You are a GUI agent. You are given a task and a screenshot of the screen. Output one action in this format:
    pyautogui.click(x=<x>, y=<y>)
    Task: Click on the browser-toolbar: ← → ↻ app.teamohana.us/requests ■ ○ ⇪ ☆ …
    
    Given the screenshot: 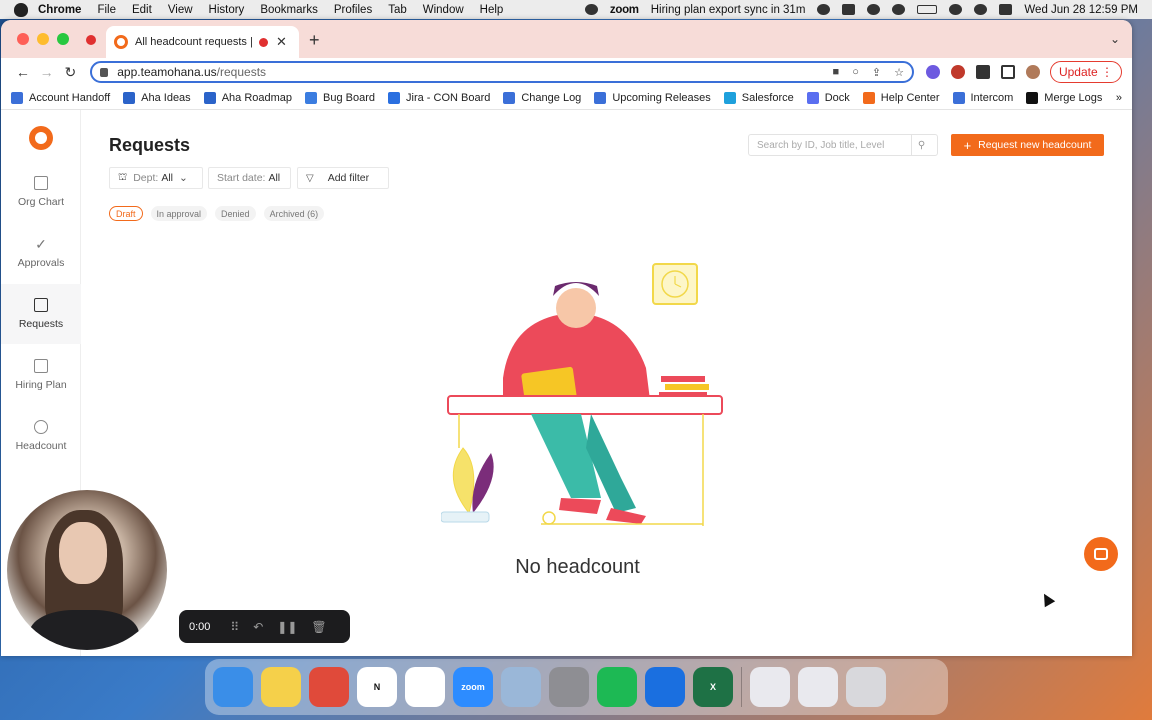 What is the action you would take?
    pyautogui.click(x=566, y=72)
    